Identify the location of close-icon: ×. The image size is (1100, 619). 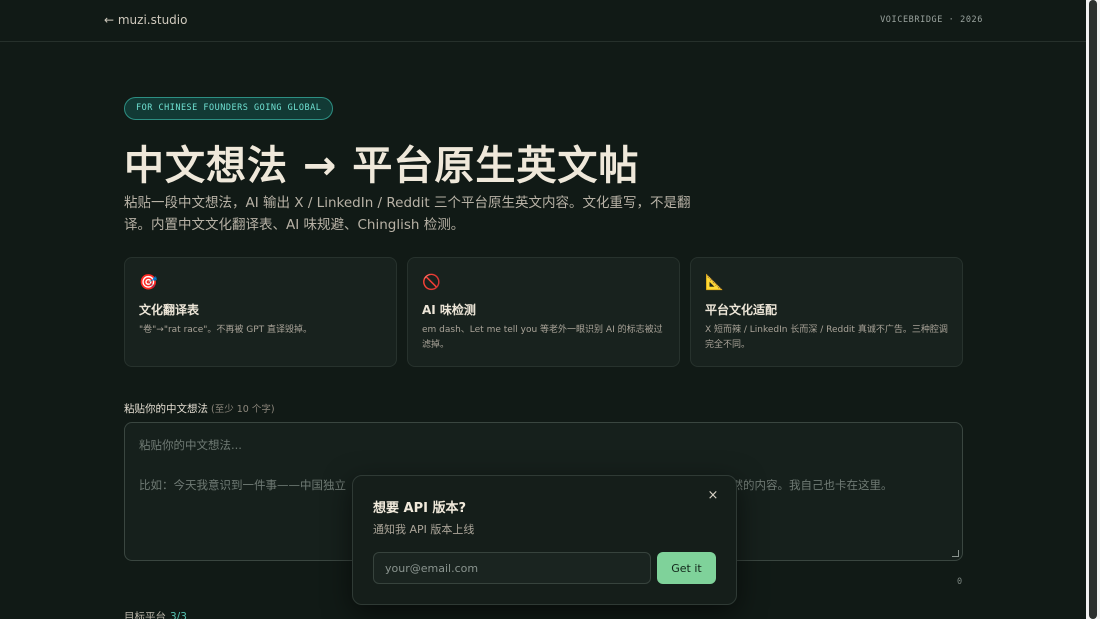
(713, 496).